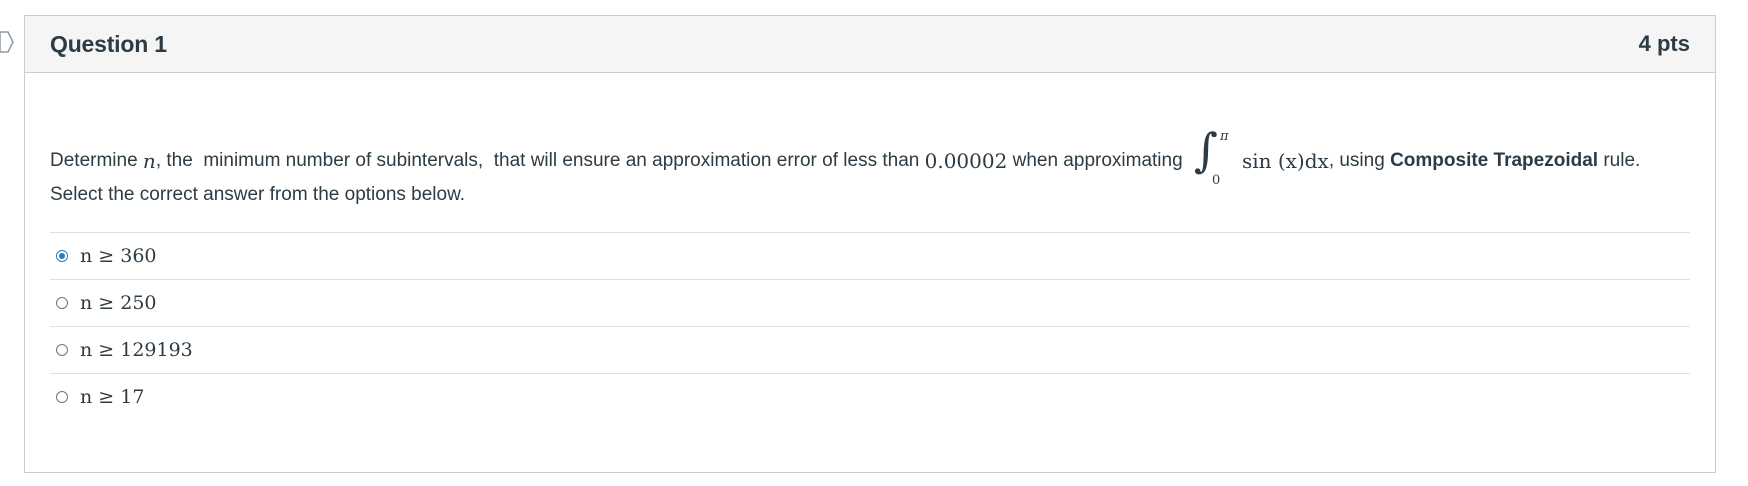 This screenshot has height=486, width=1748. Describe the element at coordinates (1619, 160) in the screenshot. I see `prompt-text: rule.` at that location.